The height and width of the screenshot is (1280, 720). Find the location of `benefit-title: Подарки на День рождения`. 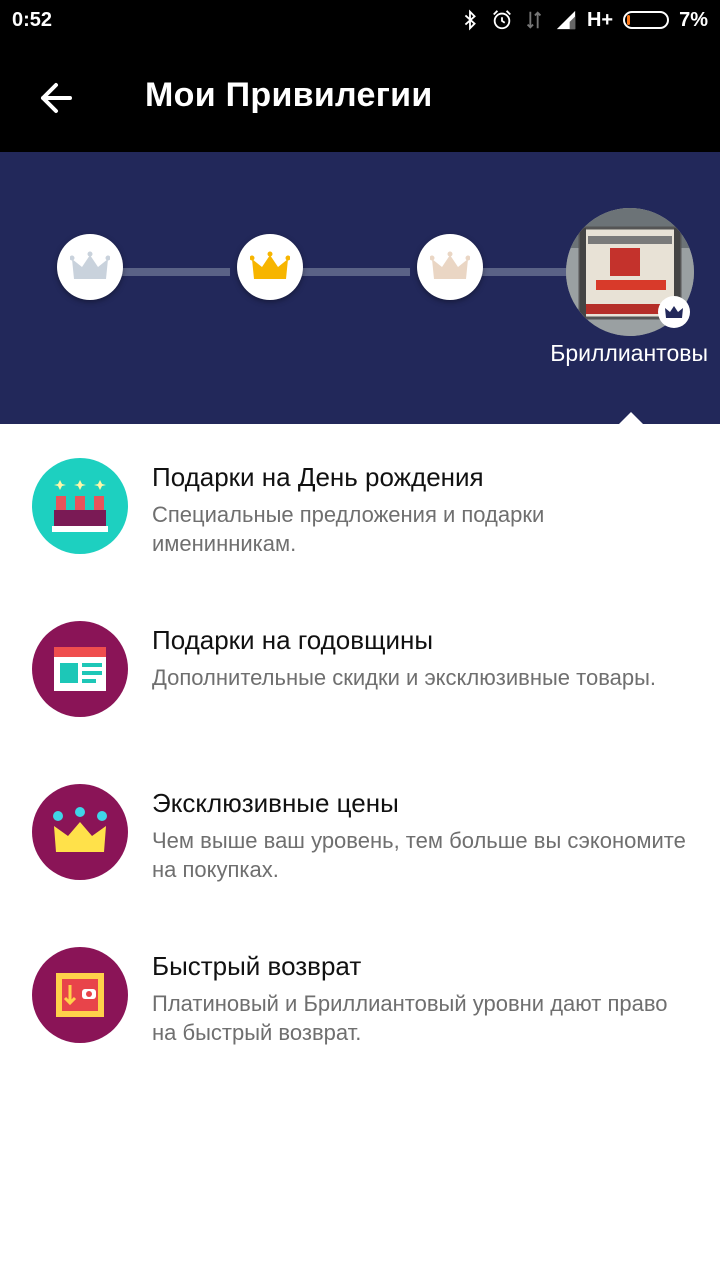

benefit-title: Подарки на День рождения is located at coordinates (318, 477).